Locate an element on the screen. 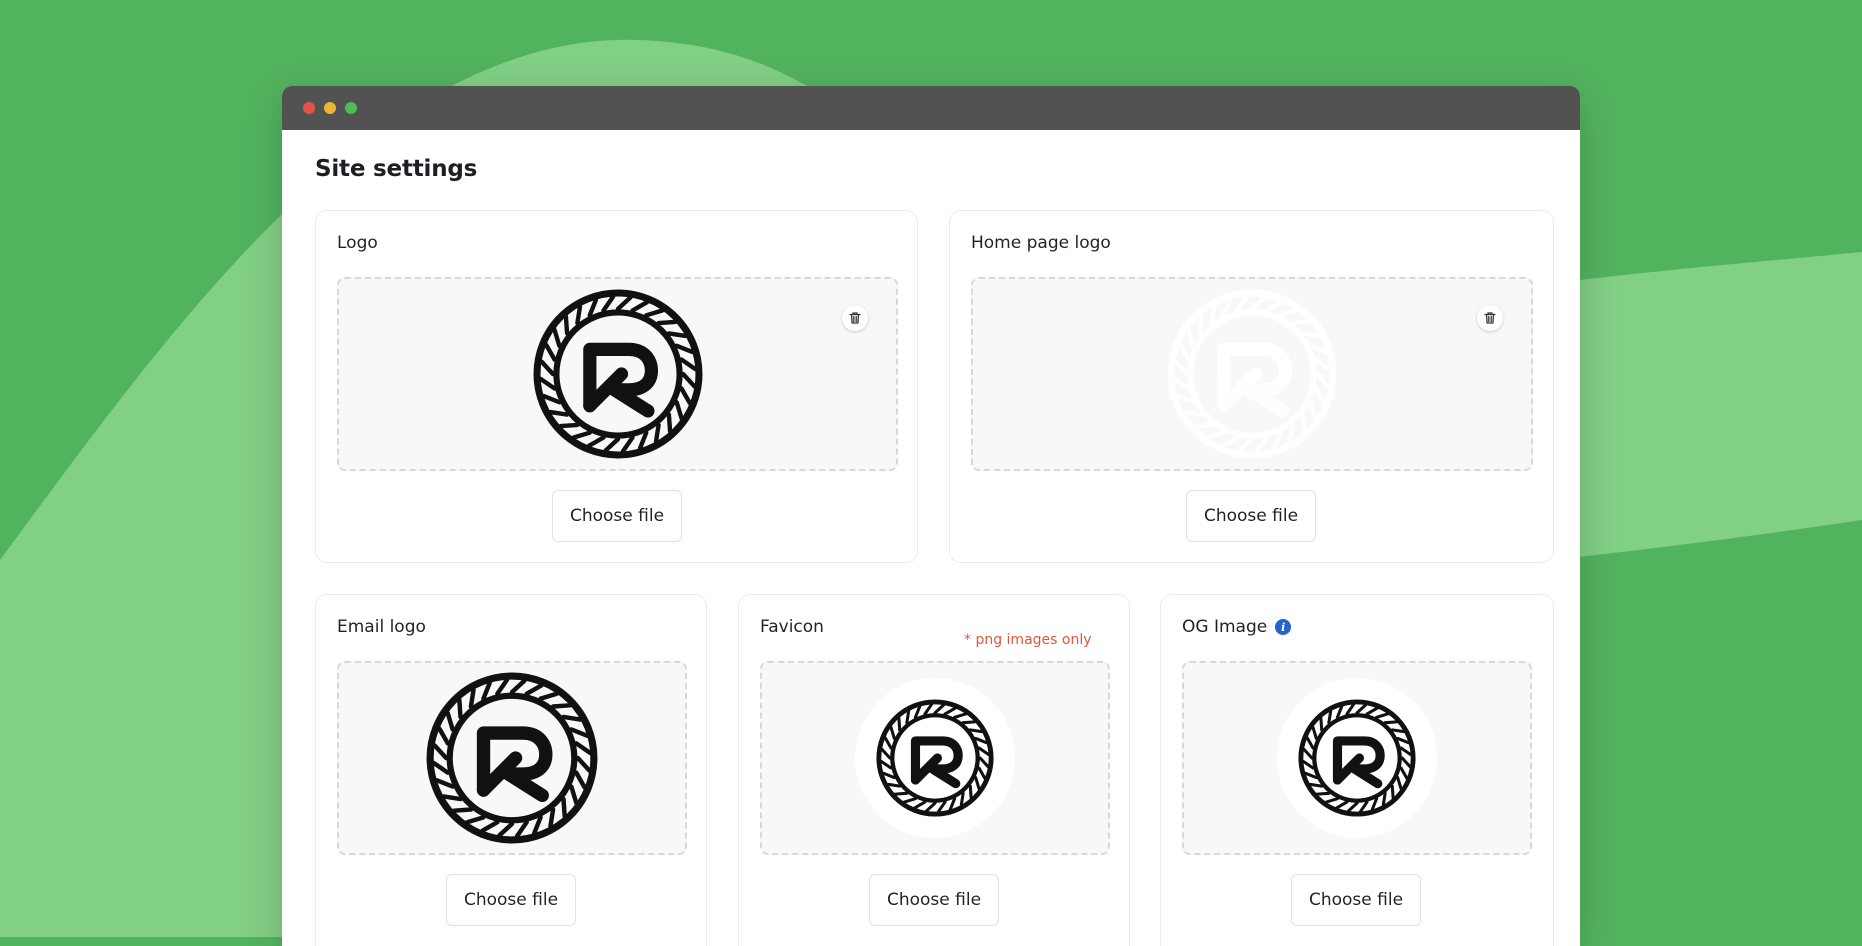 The image size is (1862, 946). email-logo-card-title: Email logo is located at coordinates (381, 627).